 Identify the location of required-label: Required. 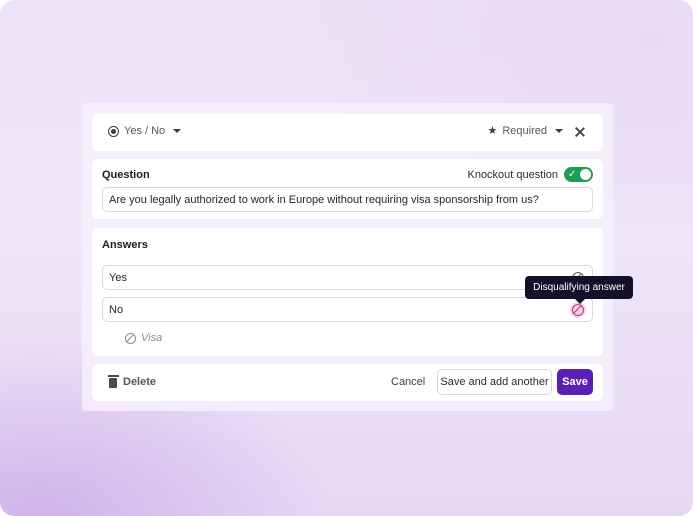
(524, 131).